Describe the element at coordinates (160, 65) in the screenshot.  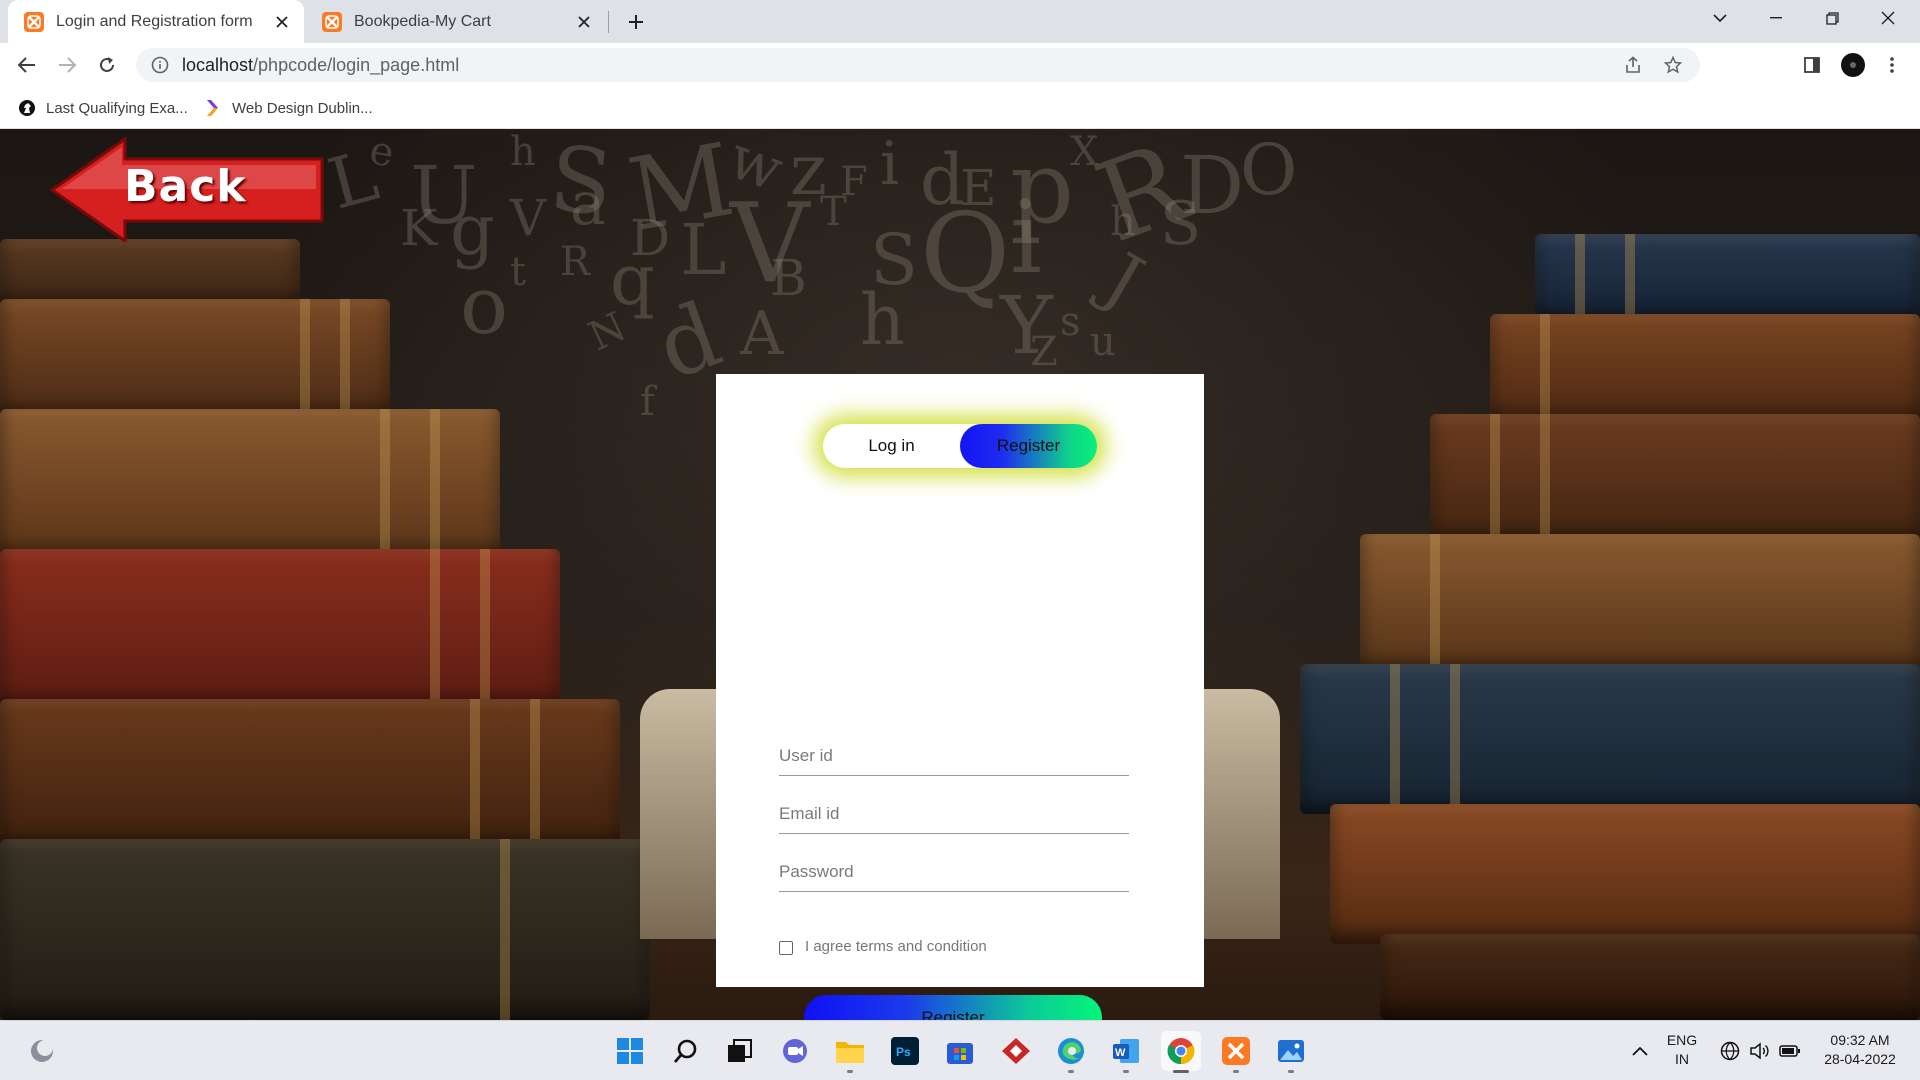
I see `site-info-icon` at that location.